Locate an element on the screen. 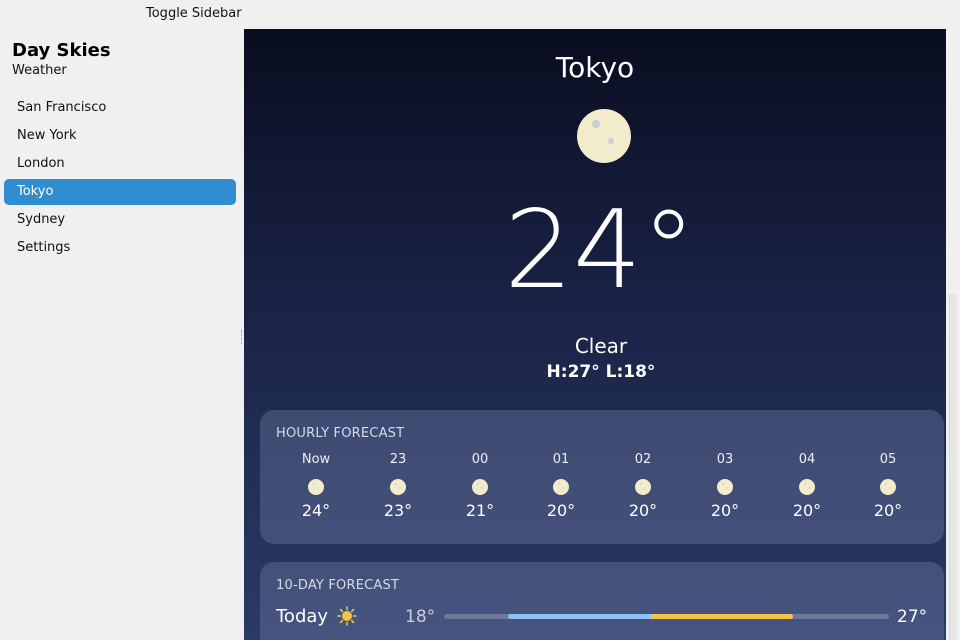 The height and width of the screenshot is (640, 960). hour-label: 04 is located at coordinates (807, 459).